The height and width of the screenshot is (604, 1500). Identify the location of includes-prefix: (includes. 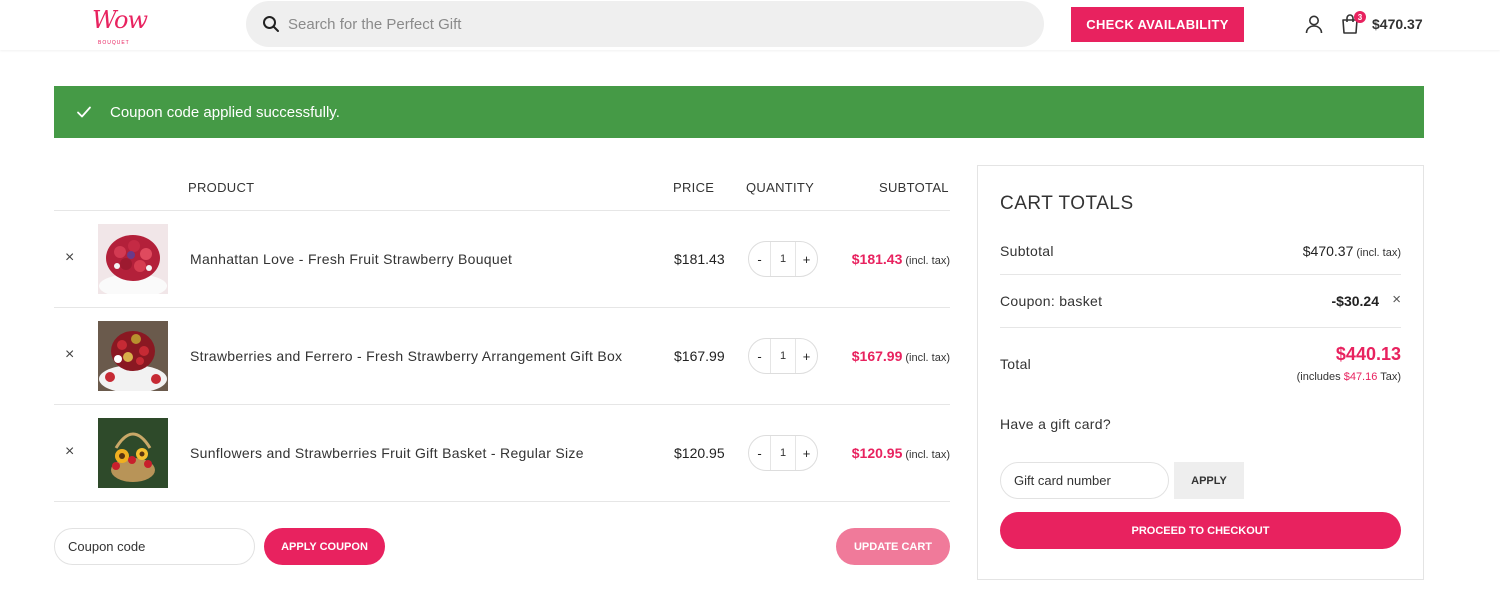
(1318, 377).